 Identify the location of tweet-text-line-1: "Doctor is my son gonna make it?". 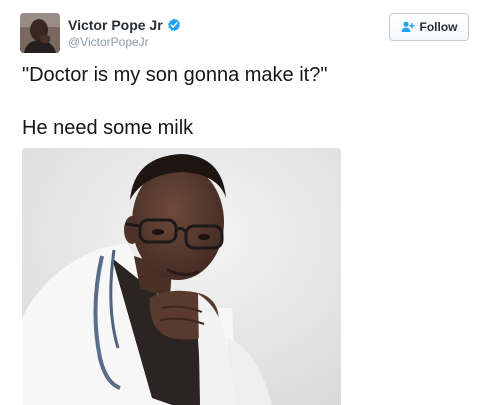
(175, 75).